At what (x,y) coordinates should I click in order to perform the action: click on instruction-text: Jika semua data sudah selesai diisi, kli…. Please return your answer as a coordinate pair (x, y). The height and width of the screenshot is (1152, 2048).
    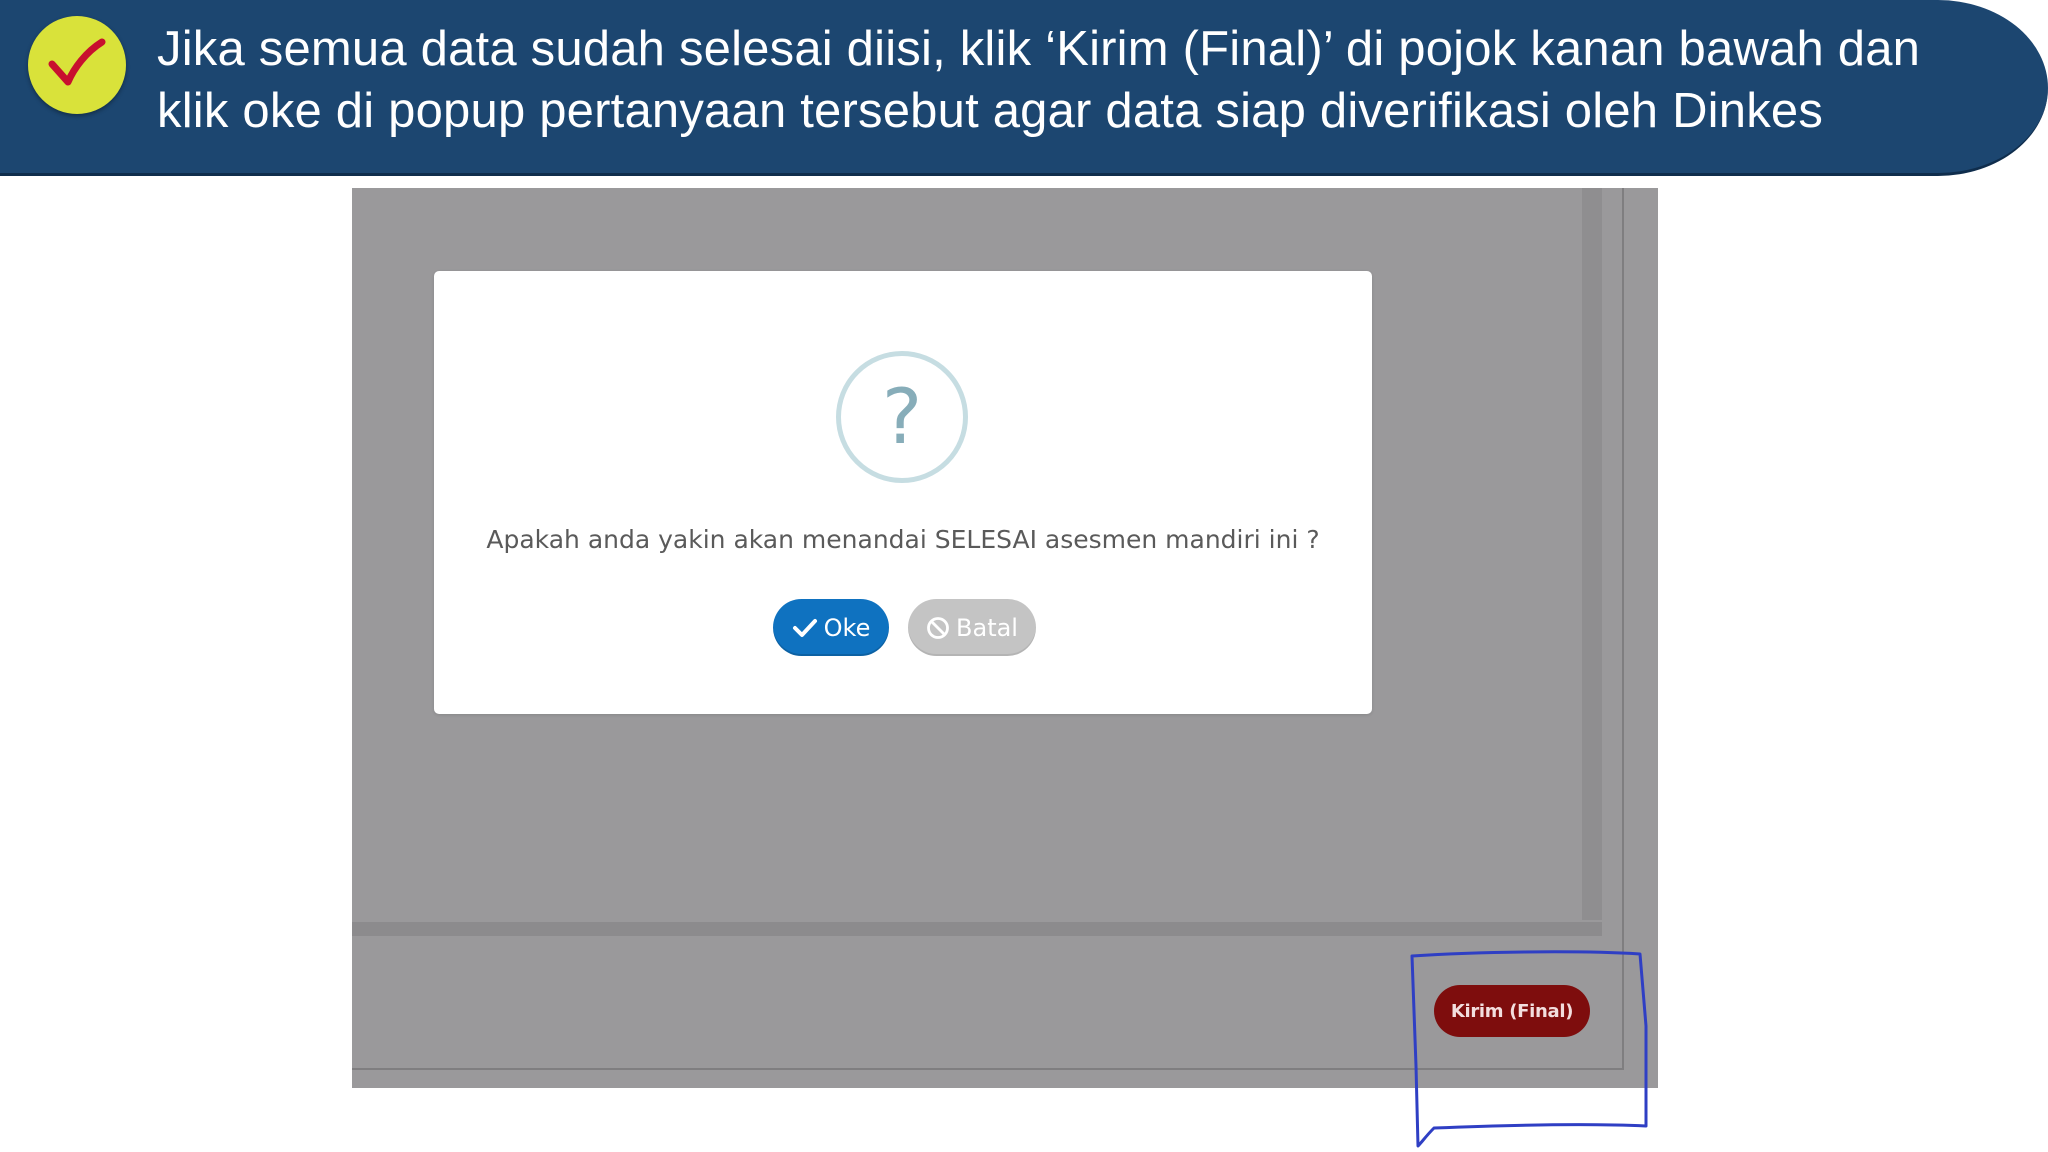
    Looking at the image, I should click on (1082, 80).